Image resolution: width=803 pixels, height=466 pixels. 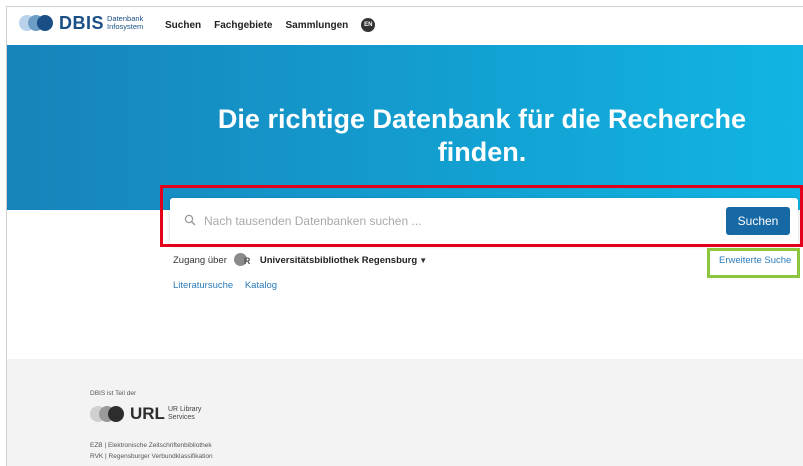 What do you see at coordinates (243, 25) in the screenshot?
I see `nav-item-fachgebiete: Fachgebiete` at bounding box center [243, 25].